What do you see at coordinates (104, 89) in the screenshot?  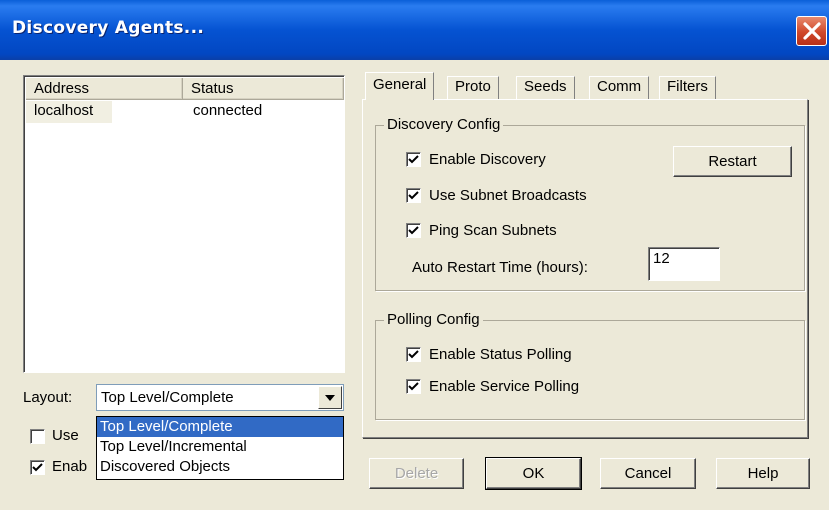 I see `column-header-address: Address` at bounding box center [104, 89].